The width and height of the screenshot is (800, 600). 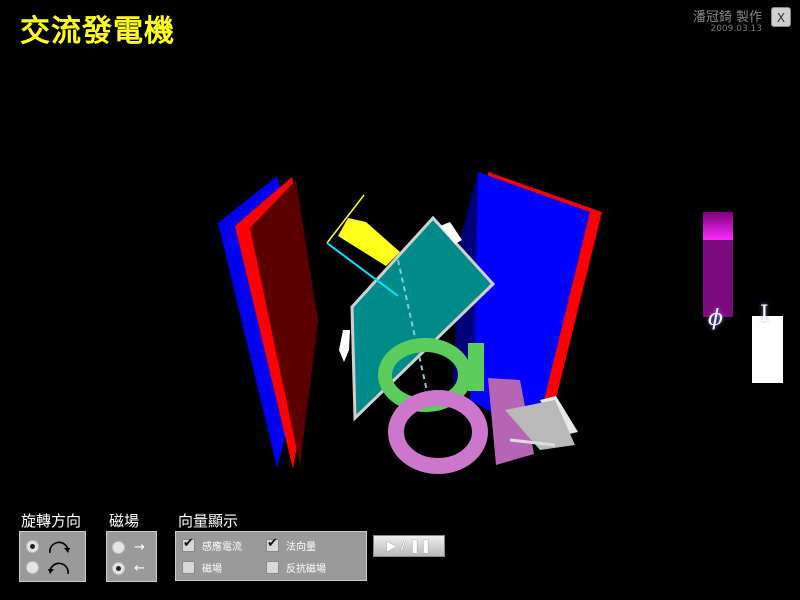 I want to click on magnet-left-option: ←, so click(x=128, y=568).